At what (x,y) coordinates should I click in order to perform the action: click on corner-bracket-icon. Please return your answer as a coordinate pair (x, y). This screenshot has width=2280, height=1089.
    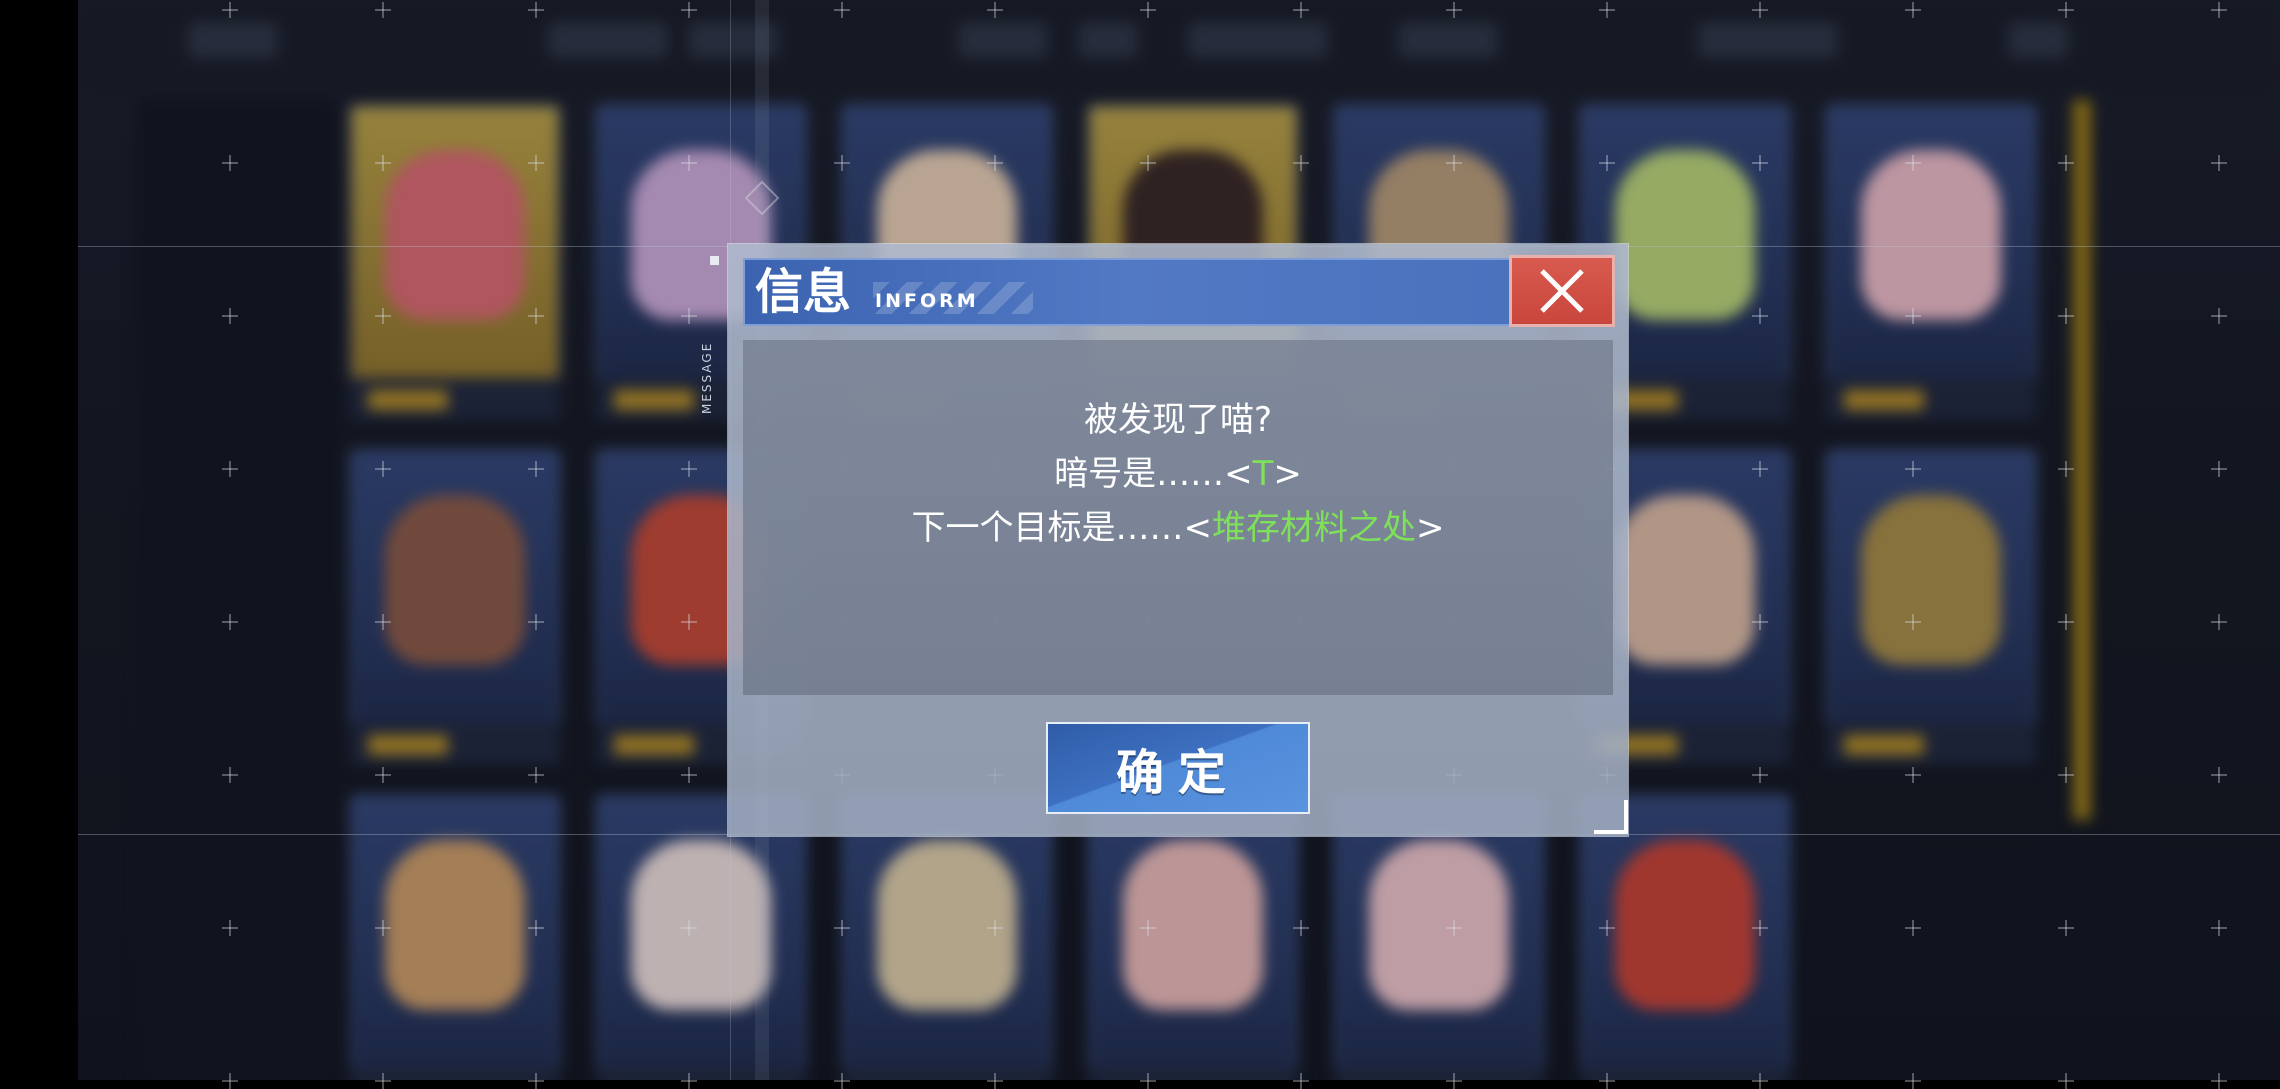
    Looking at the image, I should click on (1611, 817).